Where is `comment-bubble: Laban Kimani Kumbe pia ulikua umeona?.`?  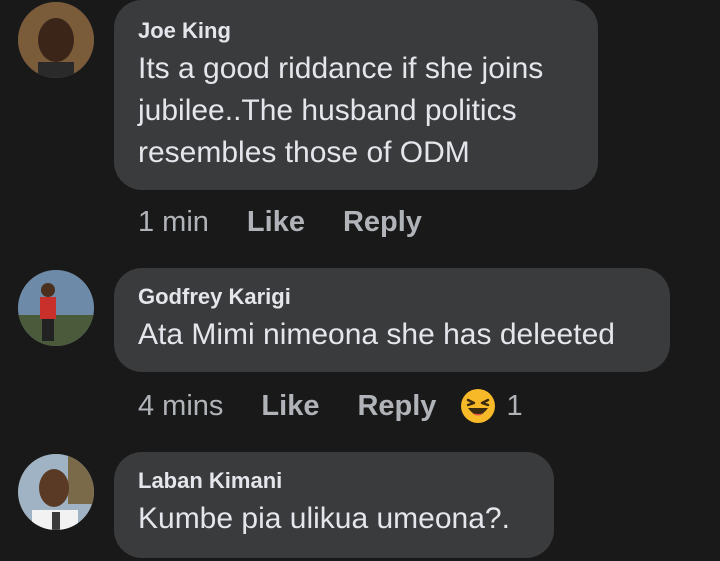 comment-bubble: Laban Kimani Kumbe pia ulikua umeona?. is located at coordinates (334, 505).